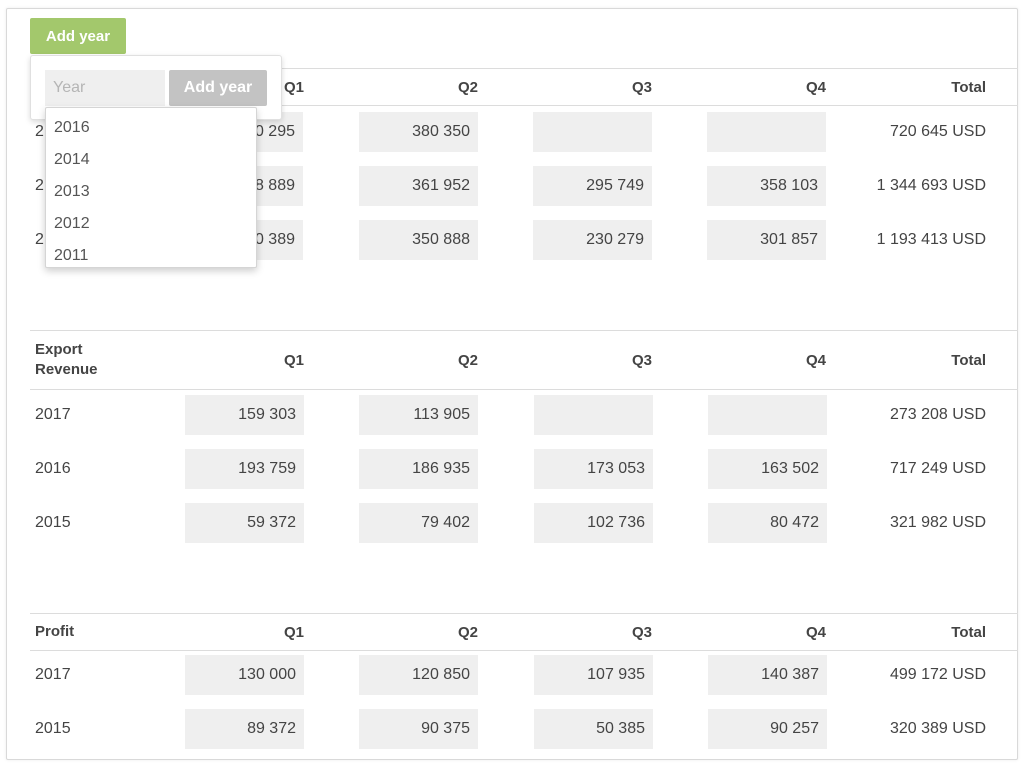  I want to click on cell-q2: 350 888, so click(418, 240).